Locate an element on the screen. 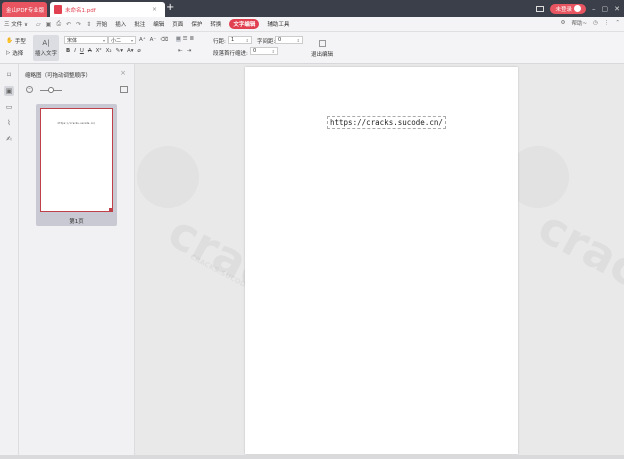 This screenshot has width=624, height=459. minimize-icon: – is located at coordinates (594, 9).